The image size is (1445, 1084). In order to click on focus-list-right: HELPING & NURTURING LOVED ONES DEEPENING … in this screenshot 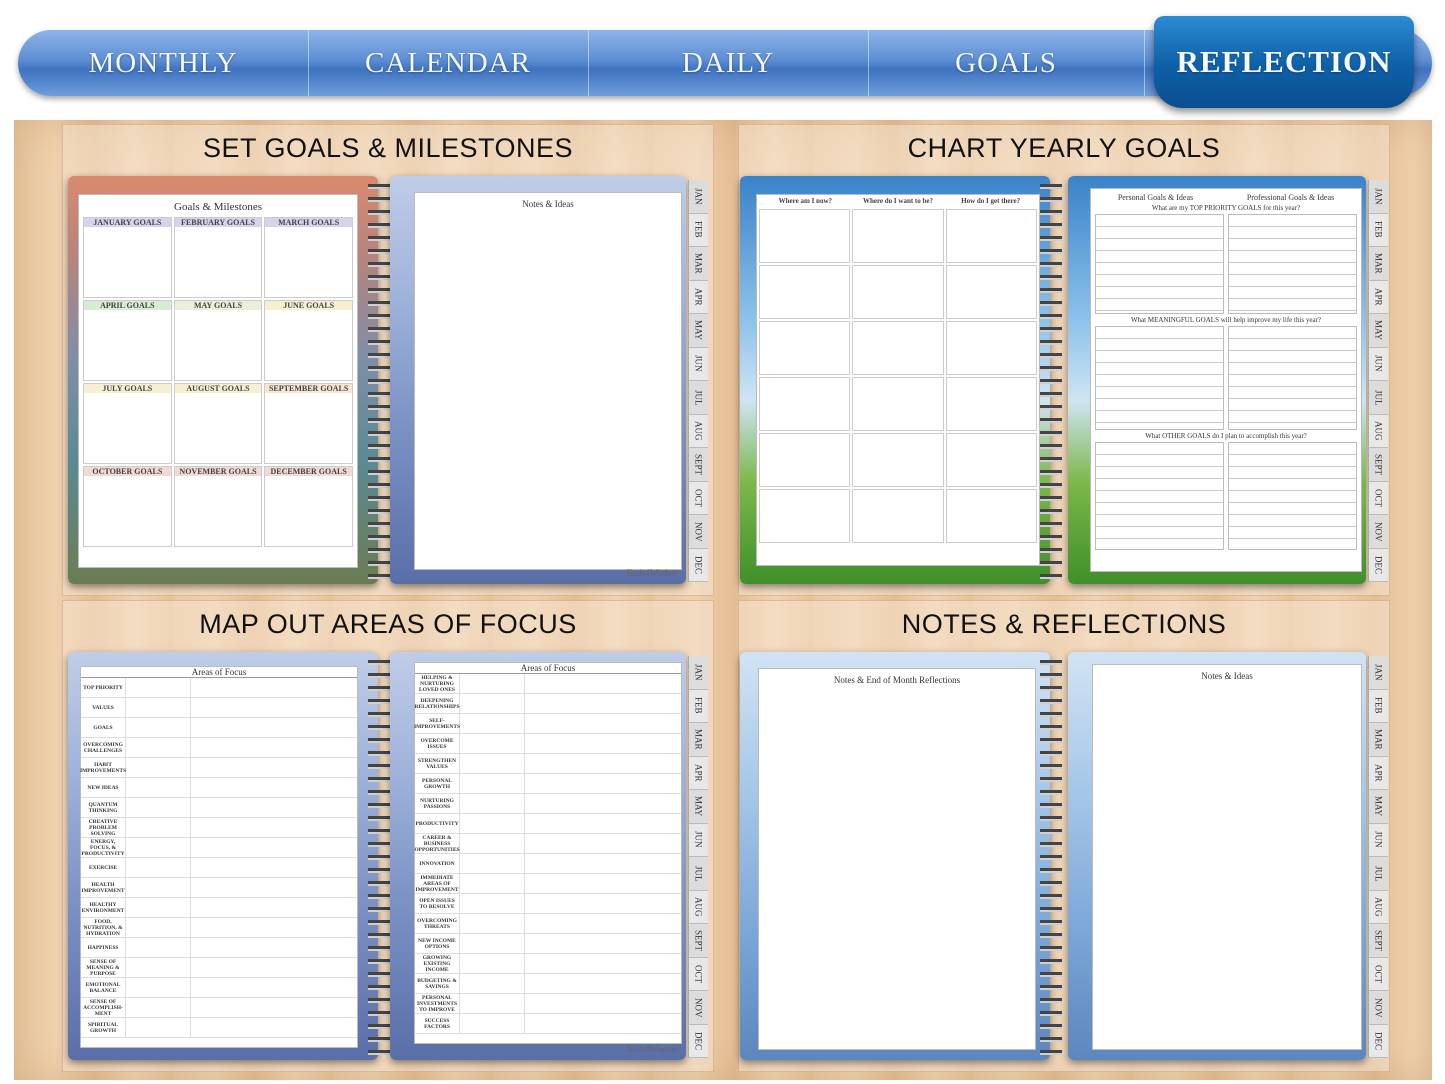, I will do `click(547, 854)`.